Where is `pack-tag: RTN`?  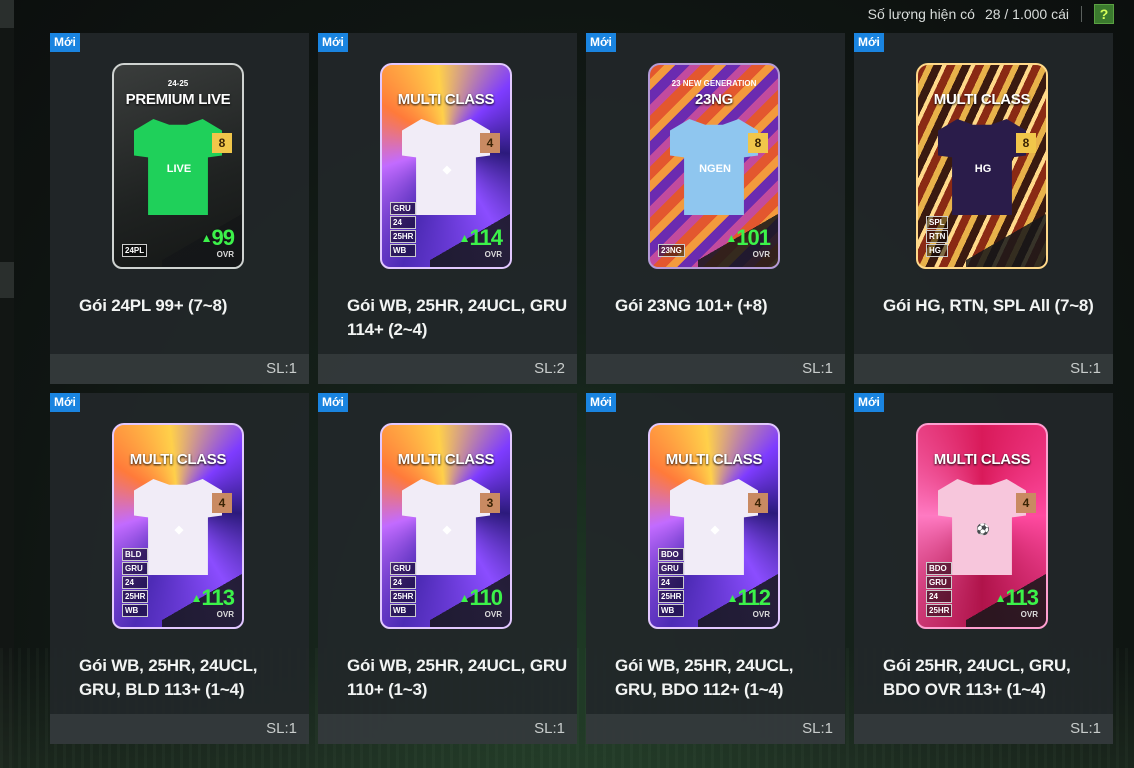
pack-tag: RTN is located at coordinates (937, 236).